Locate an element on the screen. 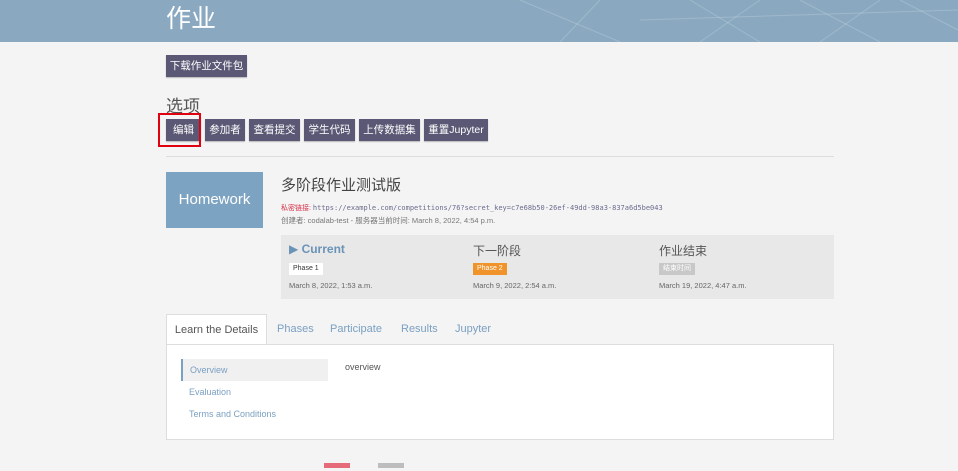  sidebar-item-overview: Overview is located at coordinates (254, 370).